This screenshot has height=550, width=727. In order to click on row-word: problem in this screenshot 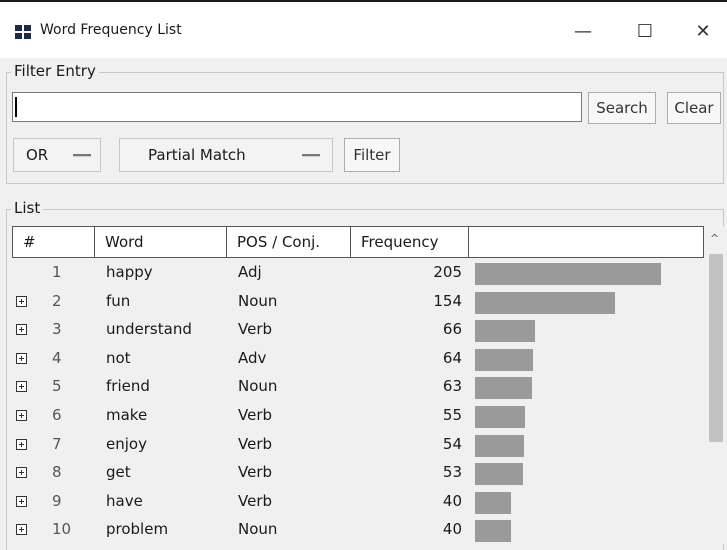, I will do `click(137, 529)`.